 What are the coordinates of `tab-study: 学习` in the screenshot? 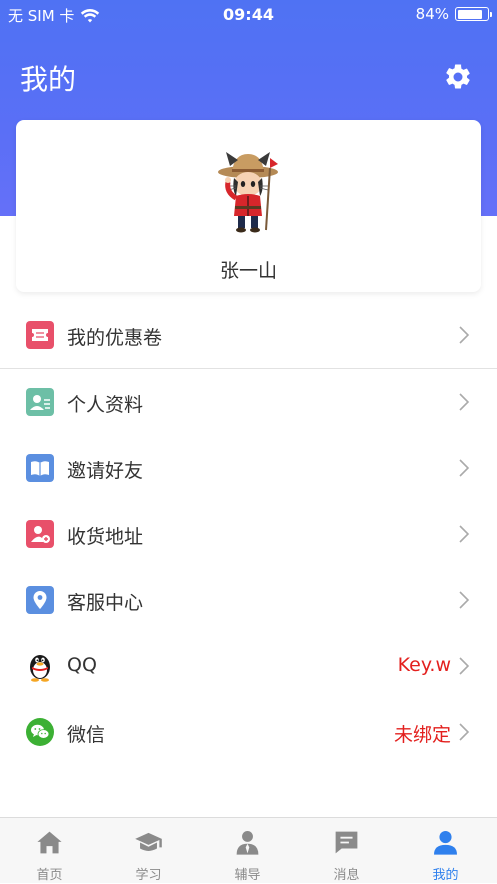 It's located at (148, 851).